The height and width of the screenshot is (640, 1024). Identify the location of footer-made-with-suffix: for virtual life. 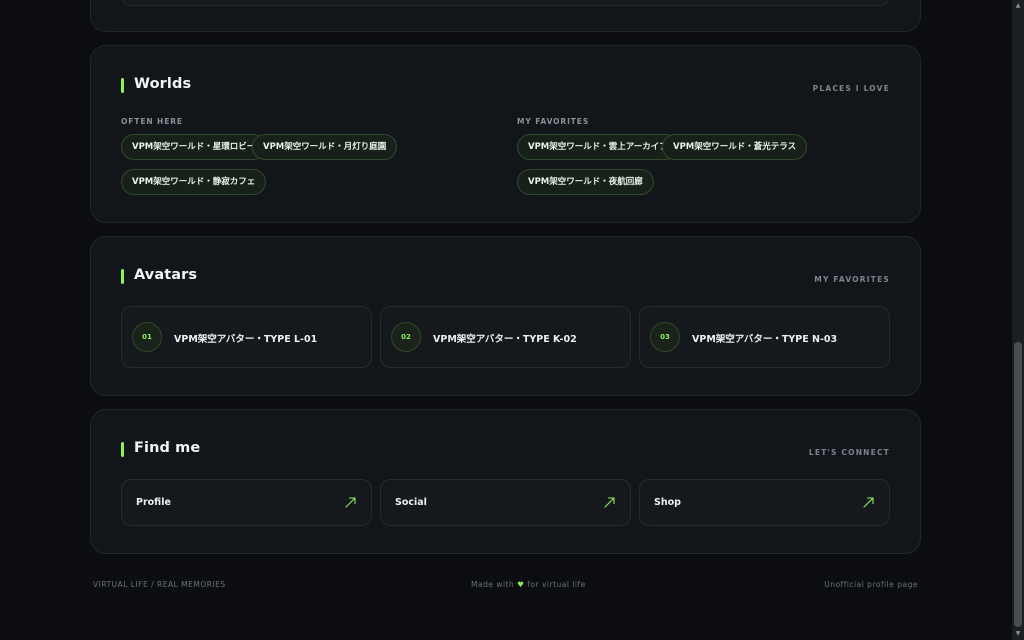
(556, 584).